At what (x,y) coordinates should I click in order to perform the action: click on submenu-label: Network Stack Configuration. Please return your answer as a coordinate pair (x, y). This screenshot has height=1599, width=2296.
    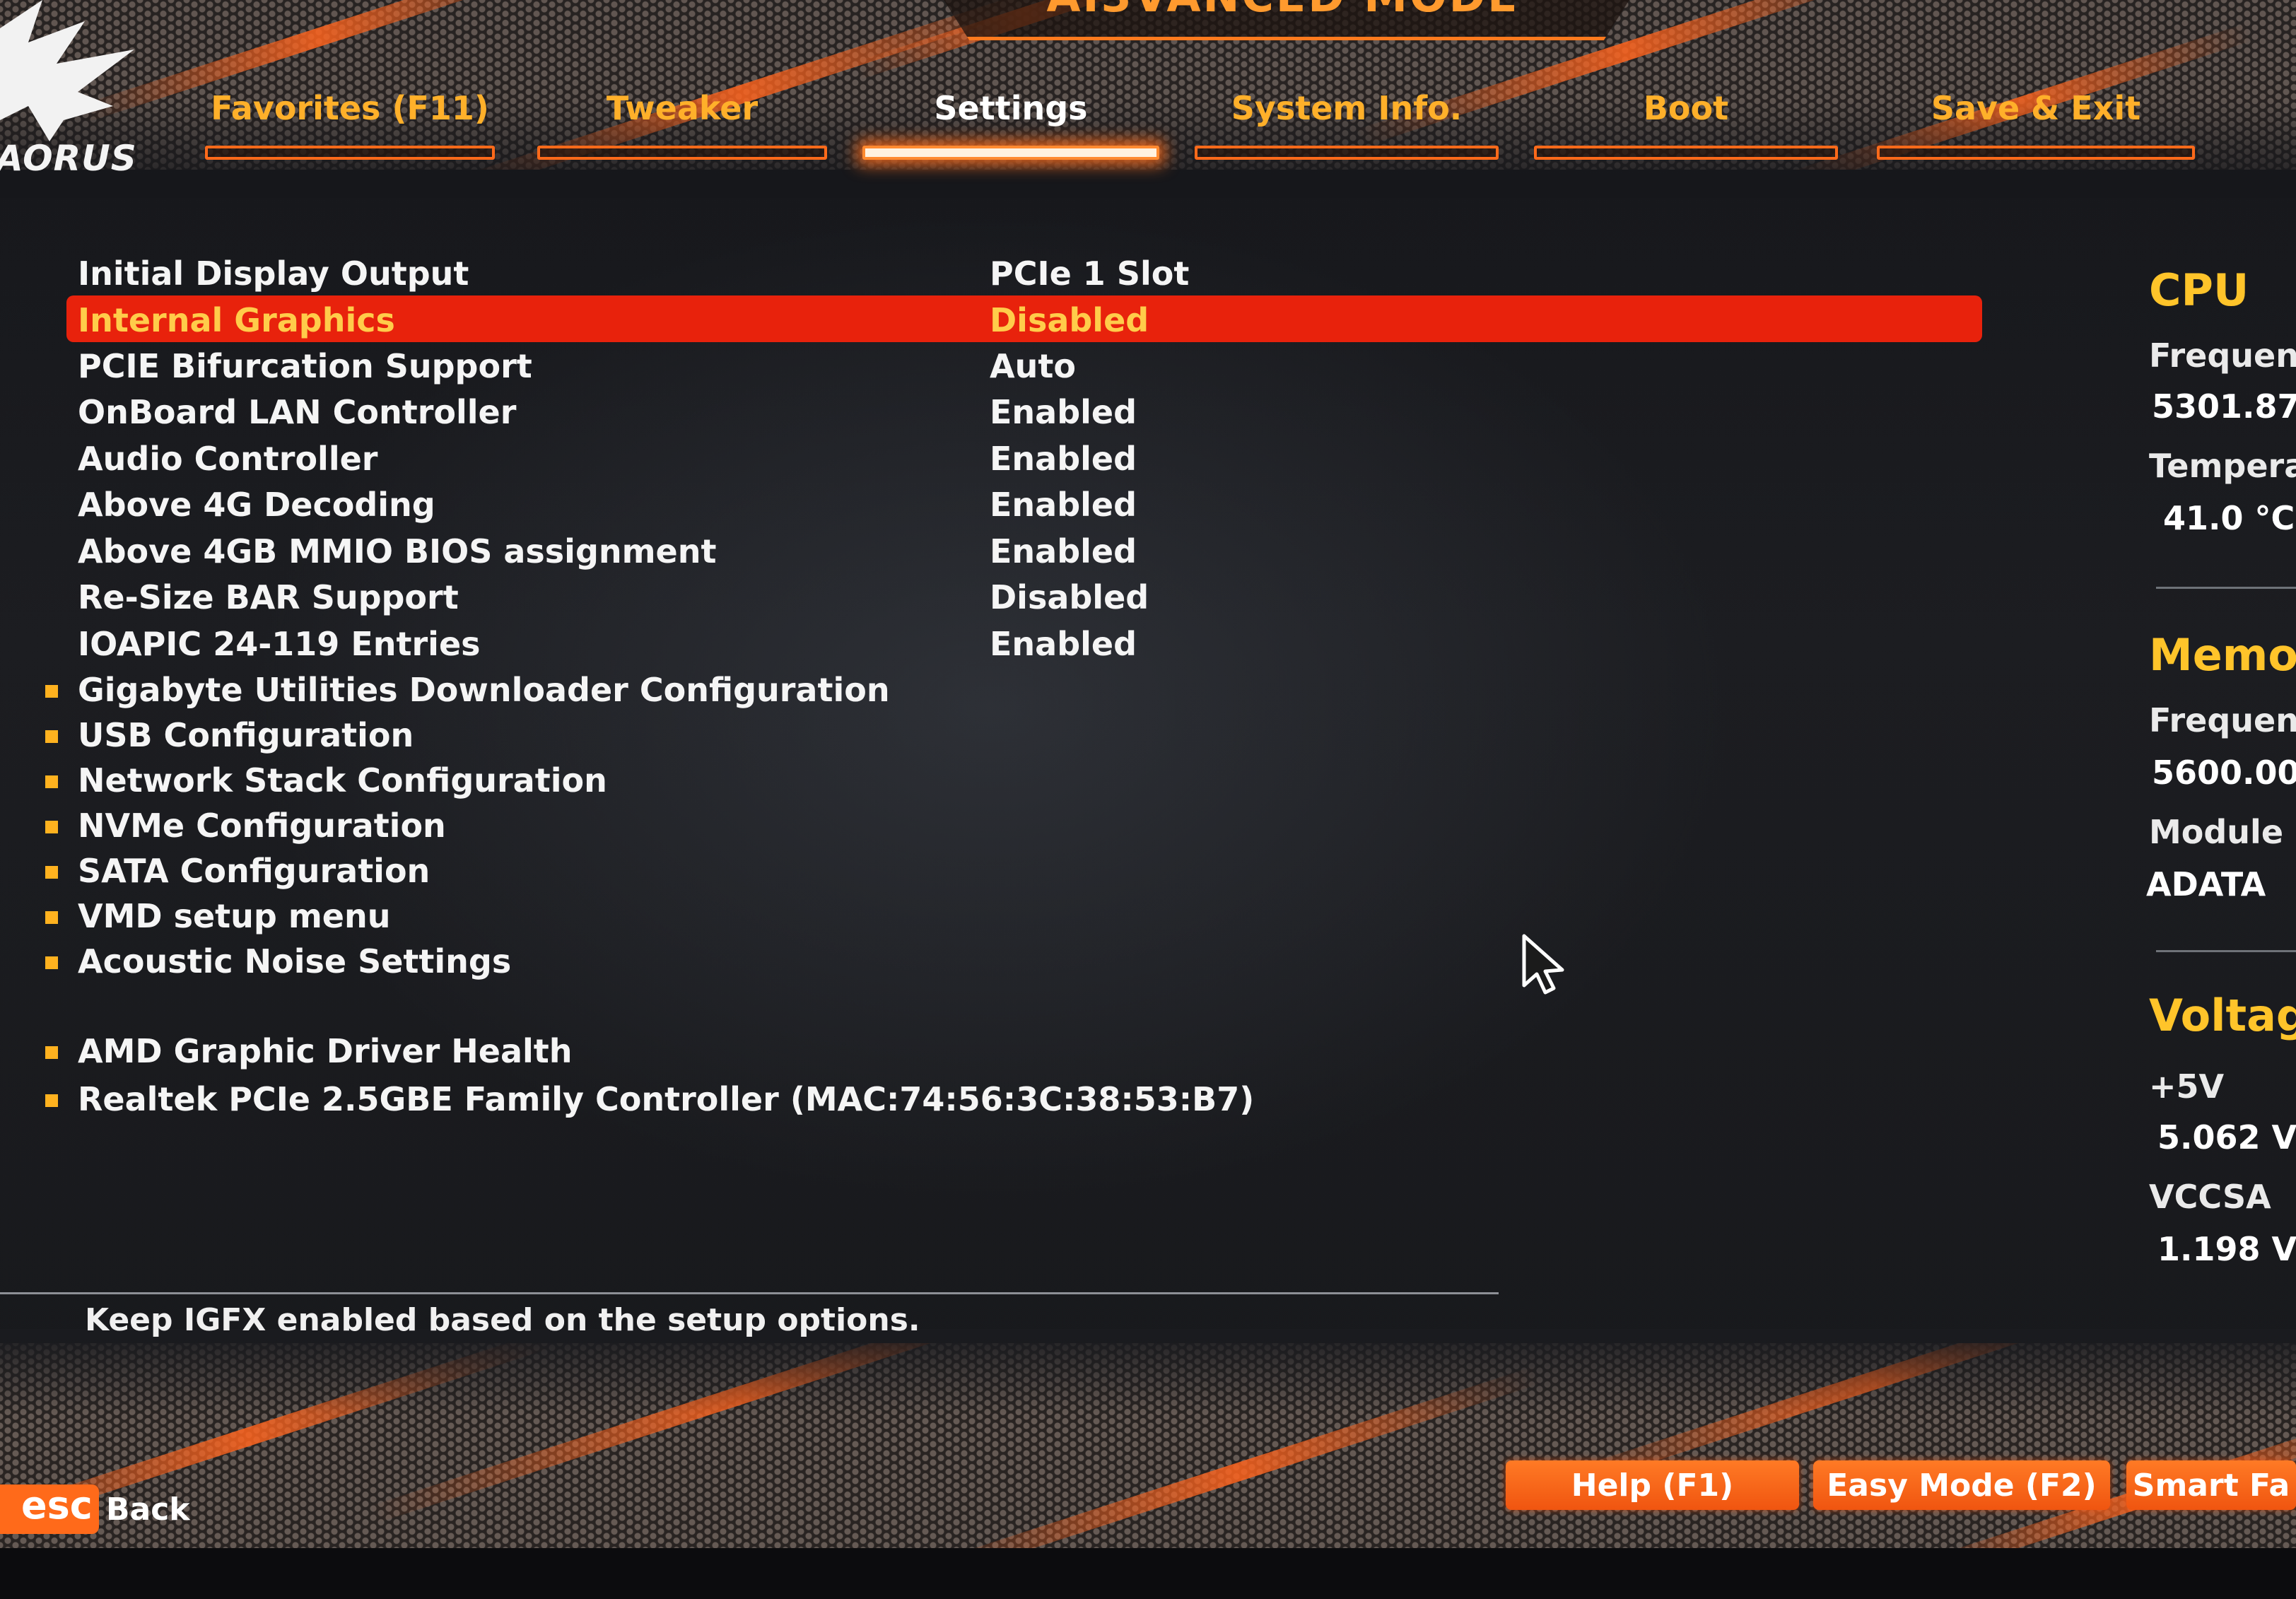
    Looking at the image, I should click on (342, 780).